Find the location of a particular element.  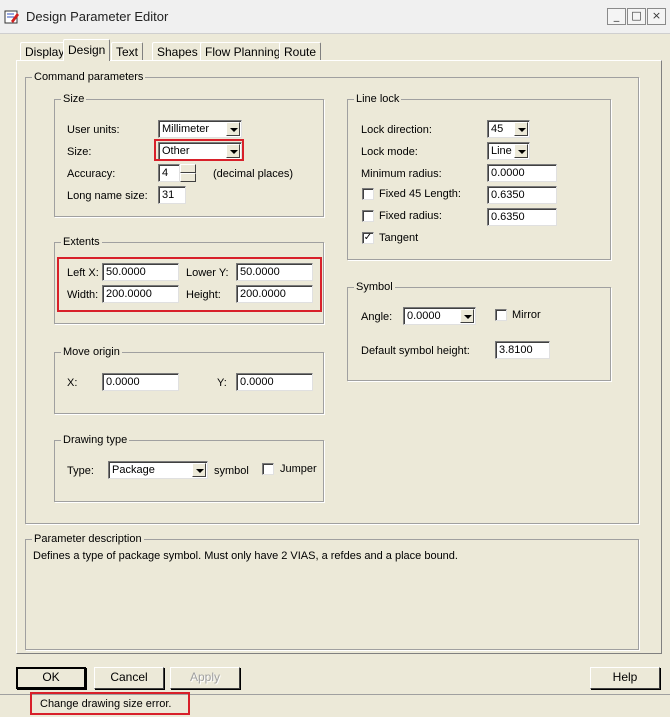

spin-down-icon is located at coordinates (188, 177).